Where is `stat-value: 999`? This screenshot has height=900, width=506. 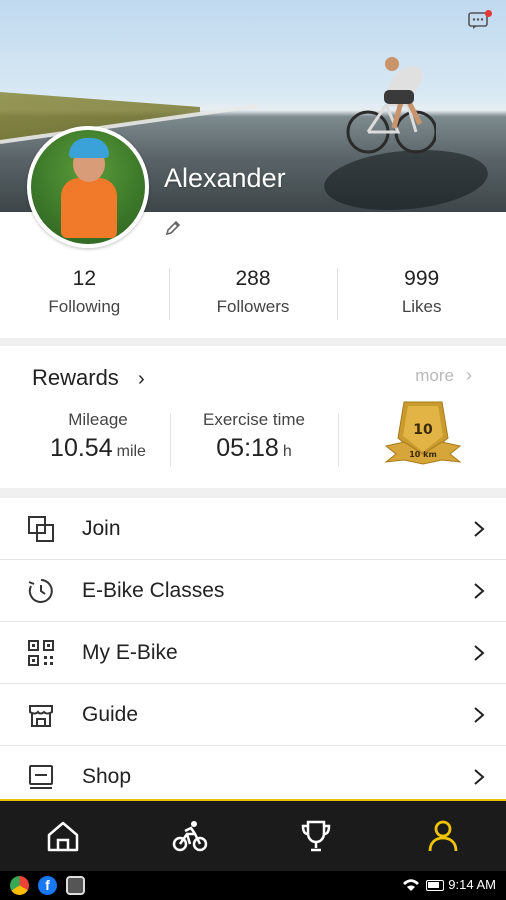
stat-value: 999 is located at coordinates (422, 278).